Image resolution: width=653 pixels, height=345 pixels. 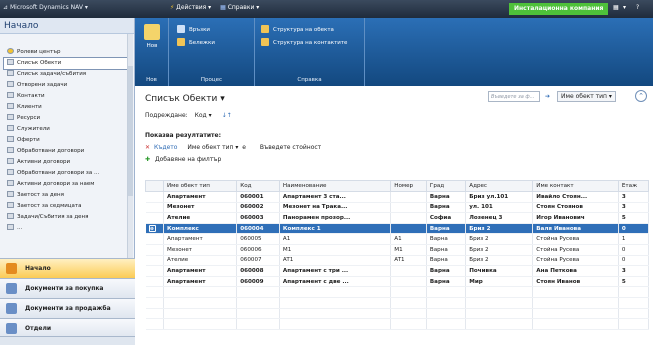 I want to click on column-header: Код, so click(x=258, y=186).